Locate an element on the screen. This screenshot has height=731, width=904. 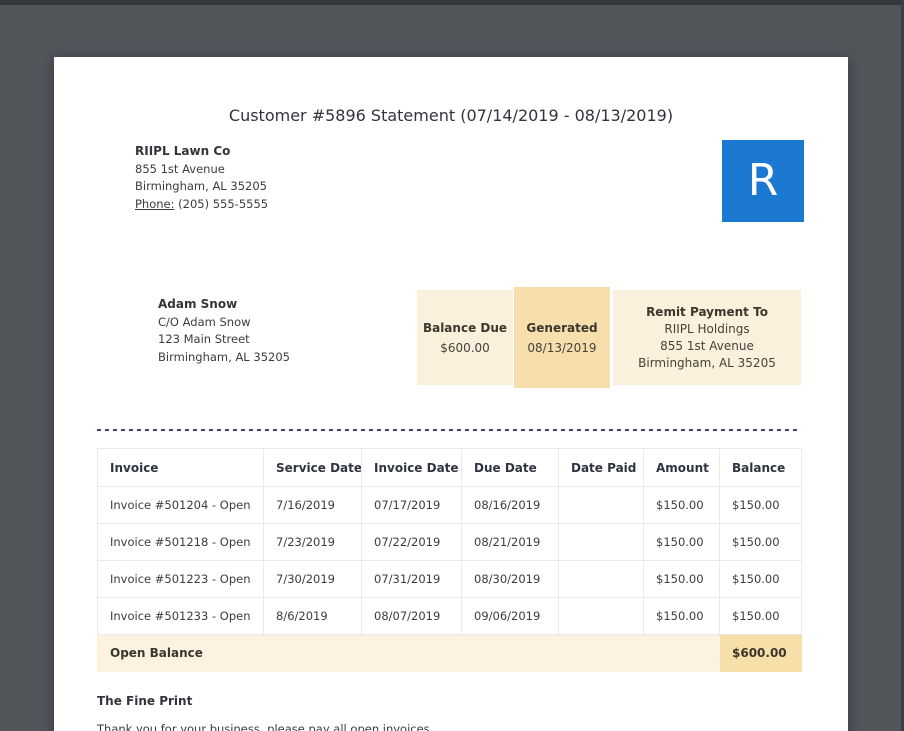
open-balance-label: Open Balance is located at coordinates (408, 653).